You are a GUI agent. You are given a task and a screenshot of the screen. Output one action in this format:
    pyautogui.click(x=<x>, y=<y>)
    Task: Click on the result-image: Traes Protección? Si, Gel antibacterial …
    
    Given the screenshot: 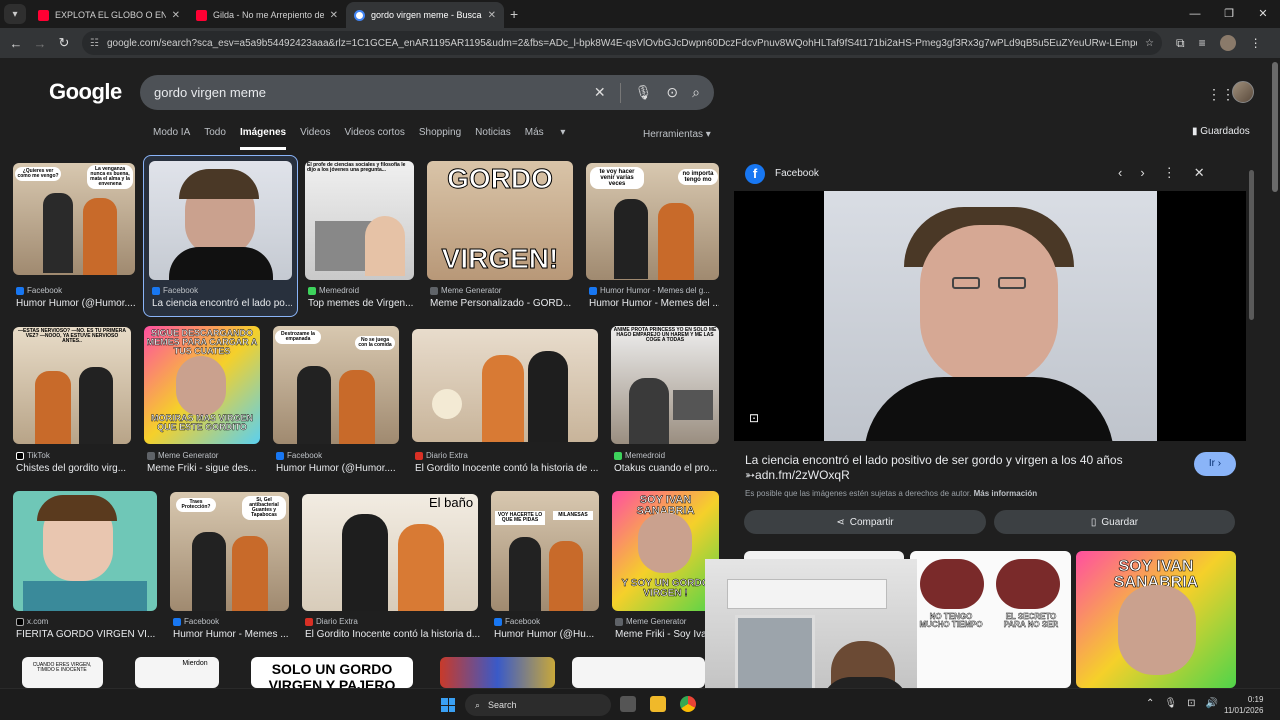 What is the action you would take?
    pyautogui.click(x=229, y=551)
    